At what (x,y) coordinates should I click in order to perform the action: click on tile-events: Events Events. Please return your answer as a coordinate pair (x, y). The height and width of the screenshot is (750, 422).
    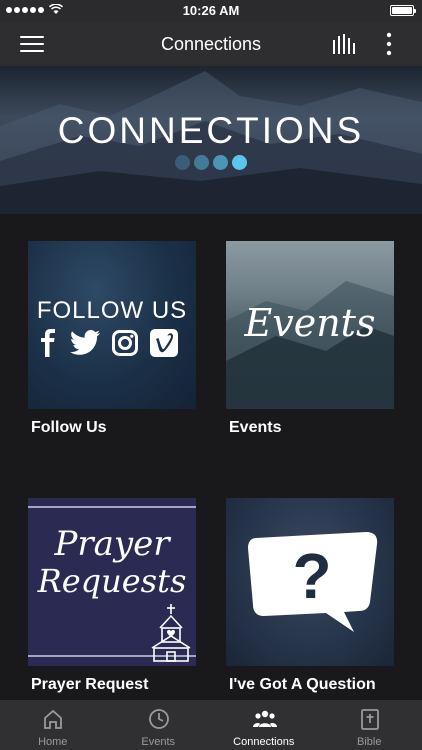
    Looking at the image, I should click on (310, 339).